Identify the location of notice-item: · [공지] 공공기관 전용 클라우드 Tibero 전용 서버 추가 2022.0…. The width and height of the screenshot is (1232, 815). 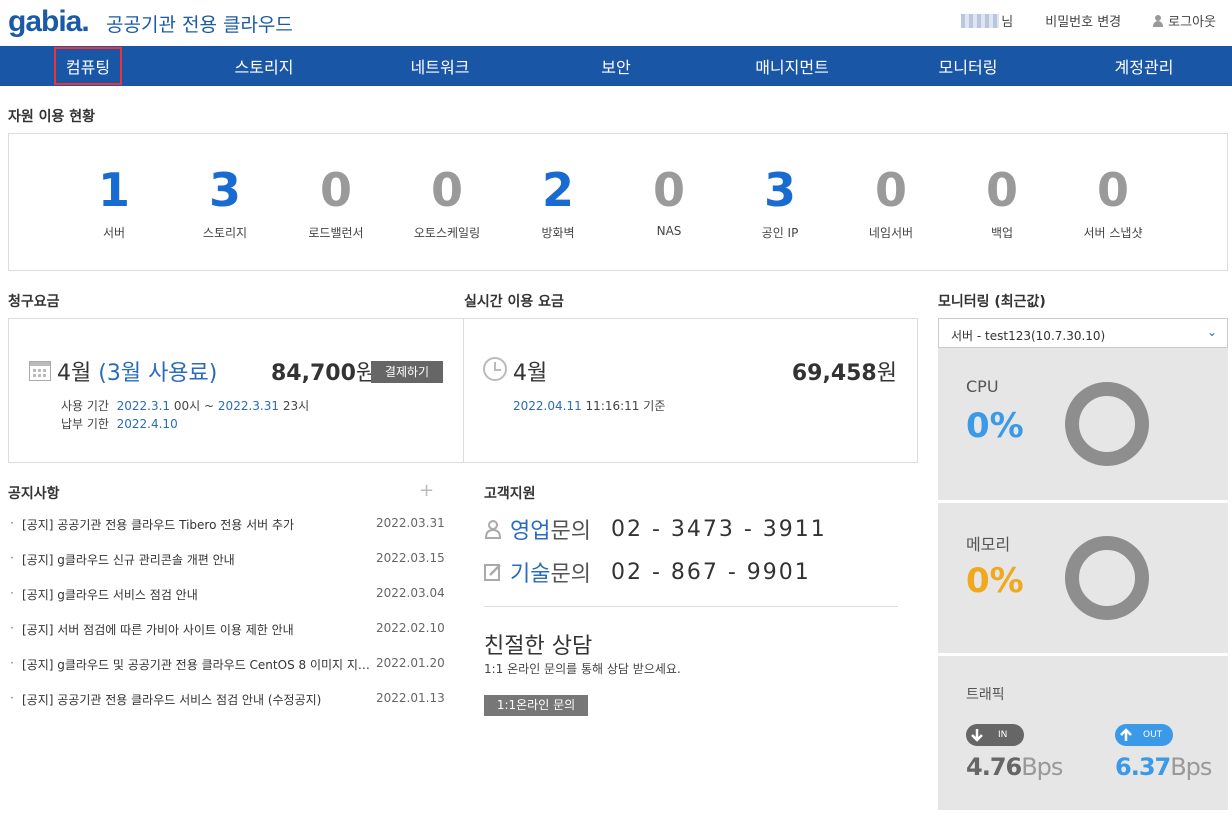
(227, 533).